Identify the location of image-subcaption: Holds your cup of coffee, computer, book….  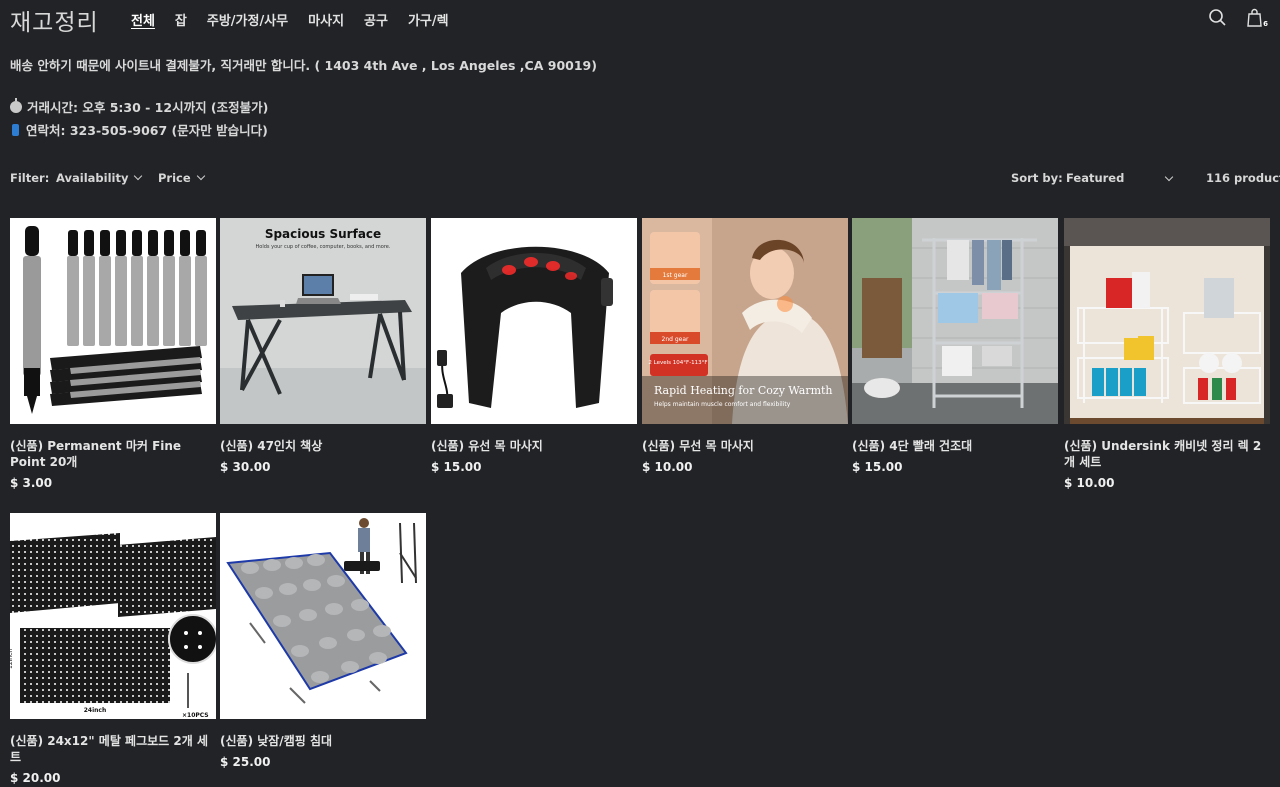
(323, 247).